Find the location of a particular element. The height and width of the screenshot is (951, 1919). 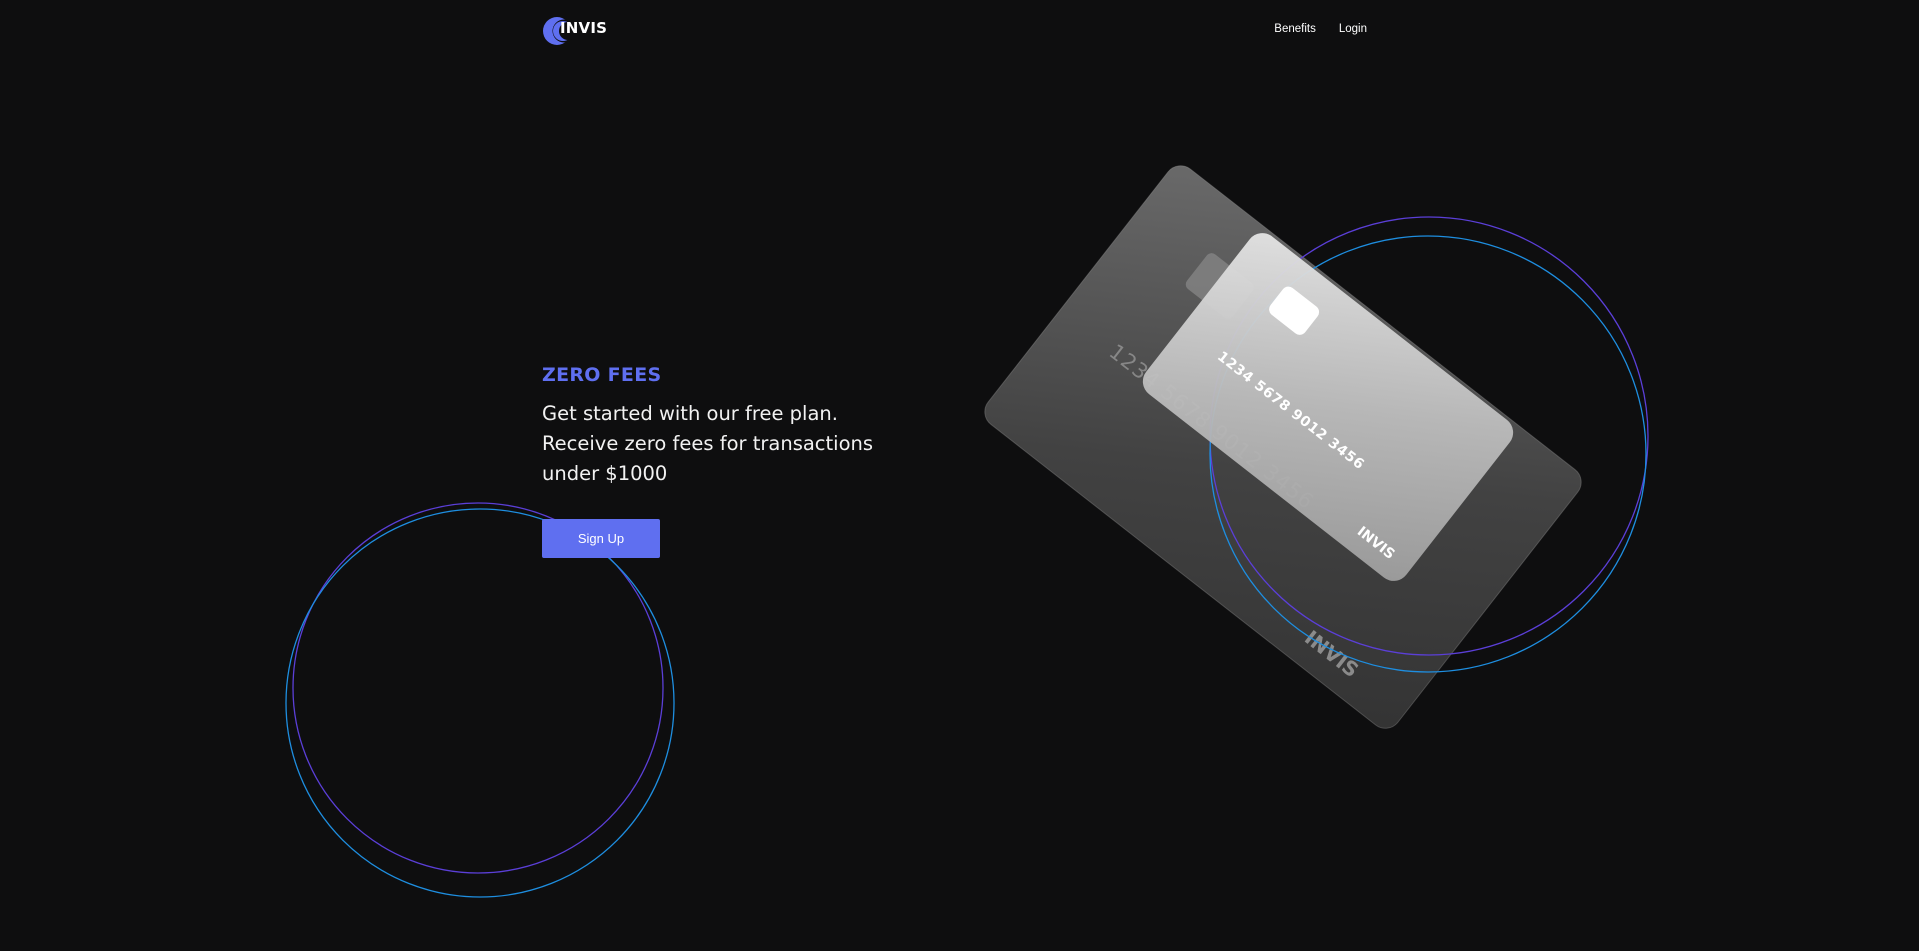

signup-button: Sign Up is located at coordinates (601, 538).